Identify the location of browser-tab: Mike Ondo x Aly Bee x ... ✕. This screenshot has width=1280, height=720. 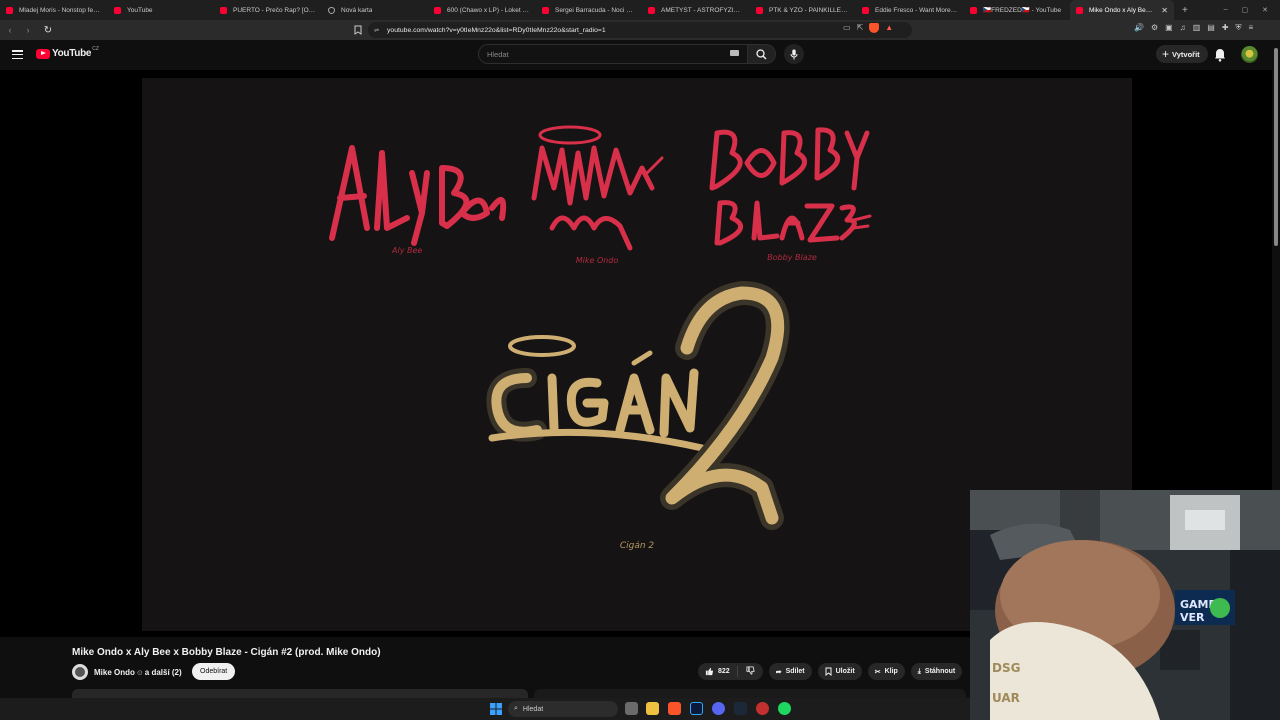
(1122, 10).